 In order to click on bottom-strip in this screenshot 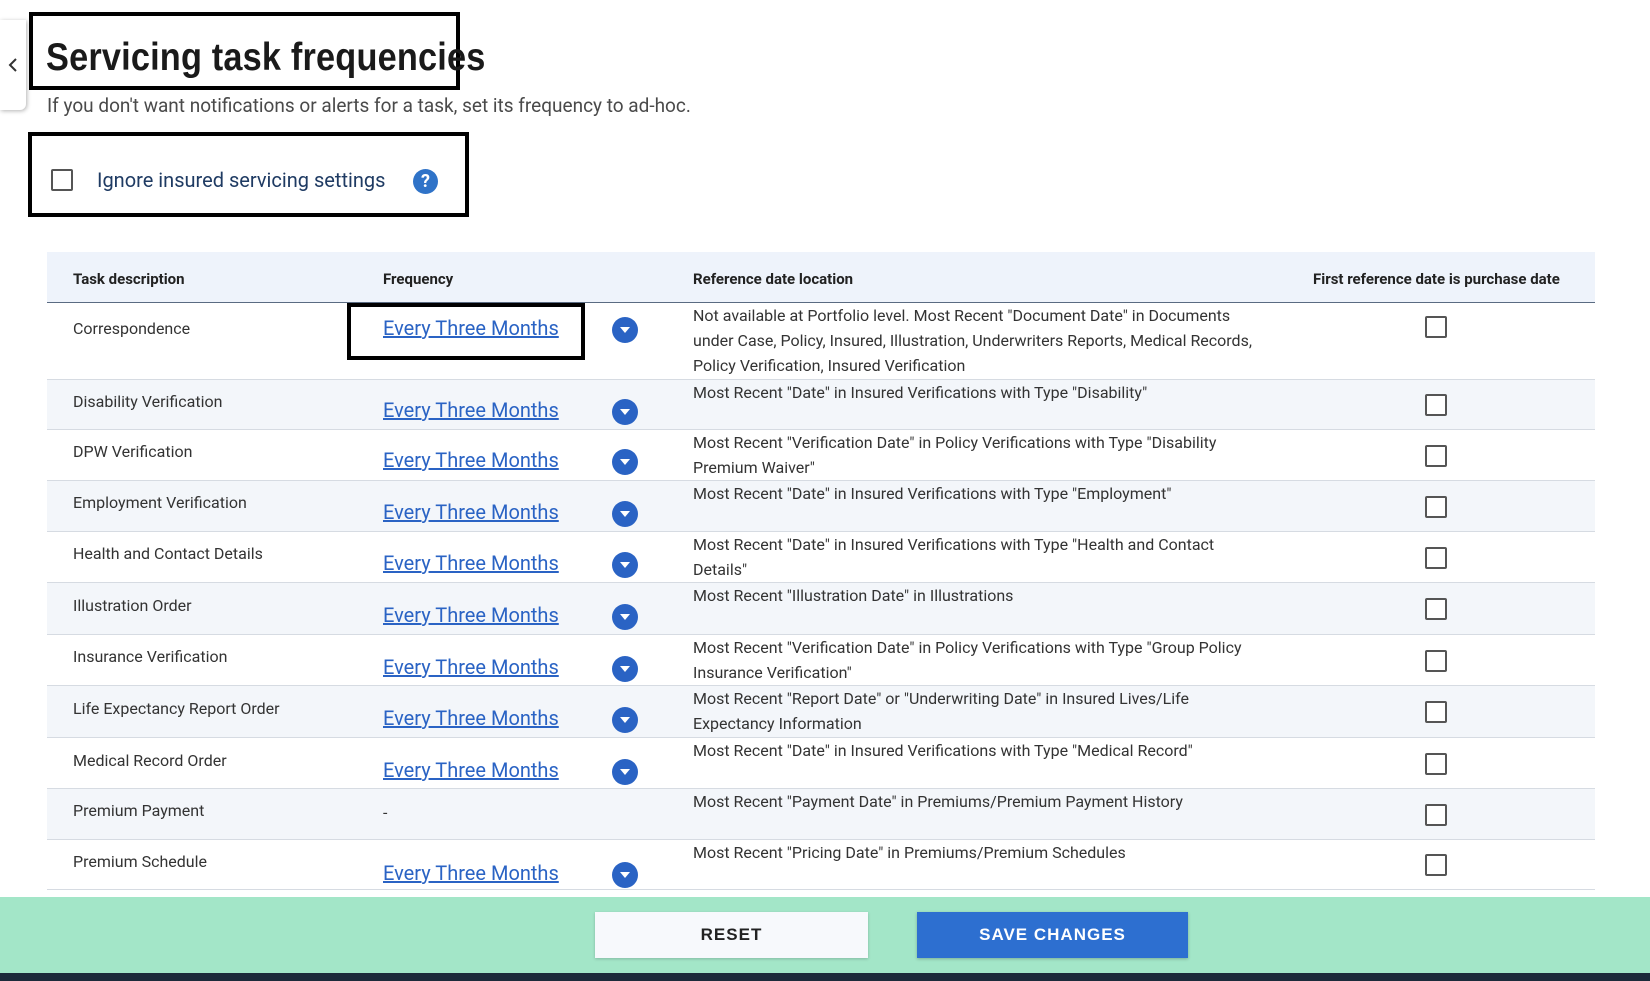, I will do `click(825, 977)`.